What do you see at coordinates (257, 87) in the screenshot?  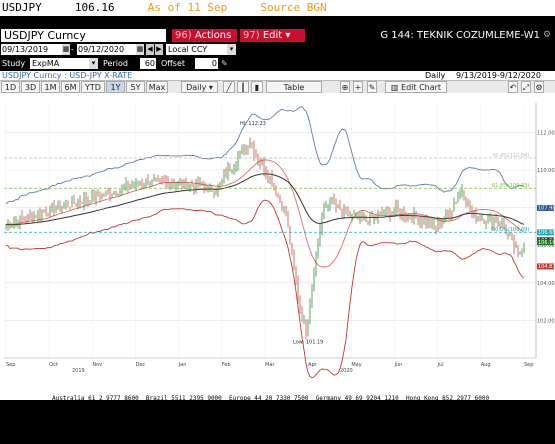 I see `bar-chart-icon: ▮` at bounding box center [257, 87].